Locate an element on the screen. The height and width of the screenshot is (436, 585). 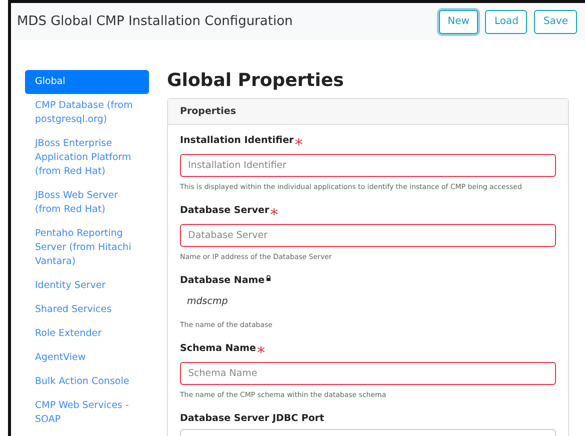
page-heading: Global Properties is located at coordinates (256, 81).